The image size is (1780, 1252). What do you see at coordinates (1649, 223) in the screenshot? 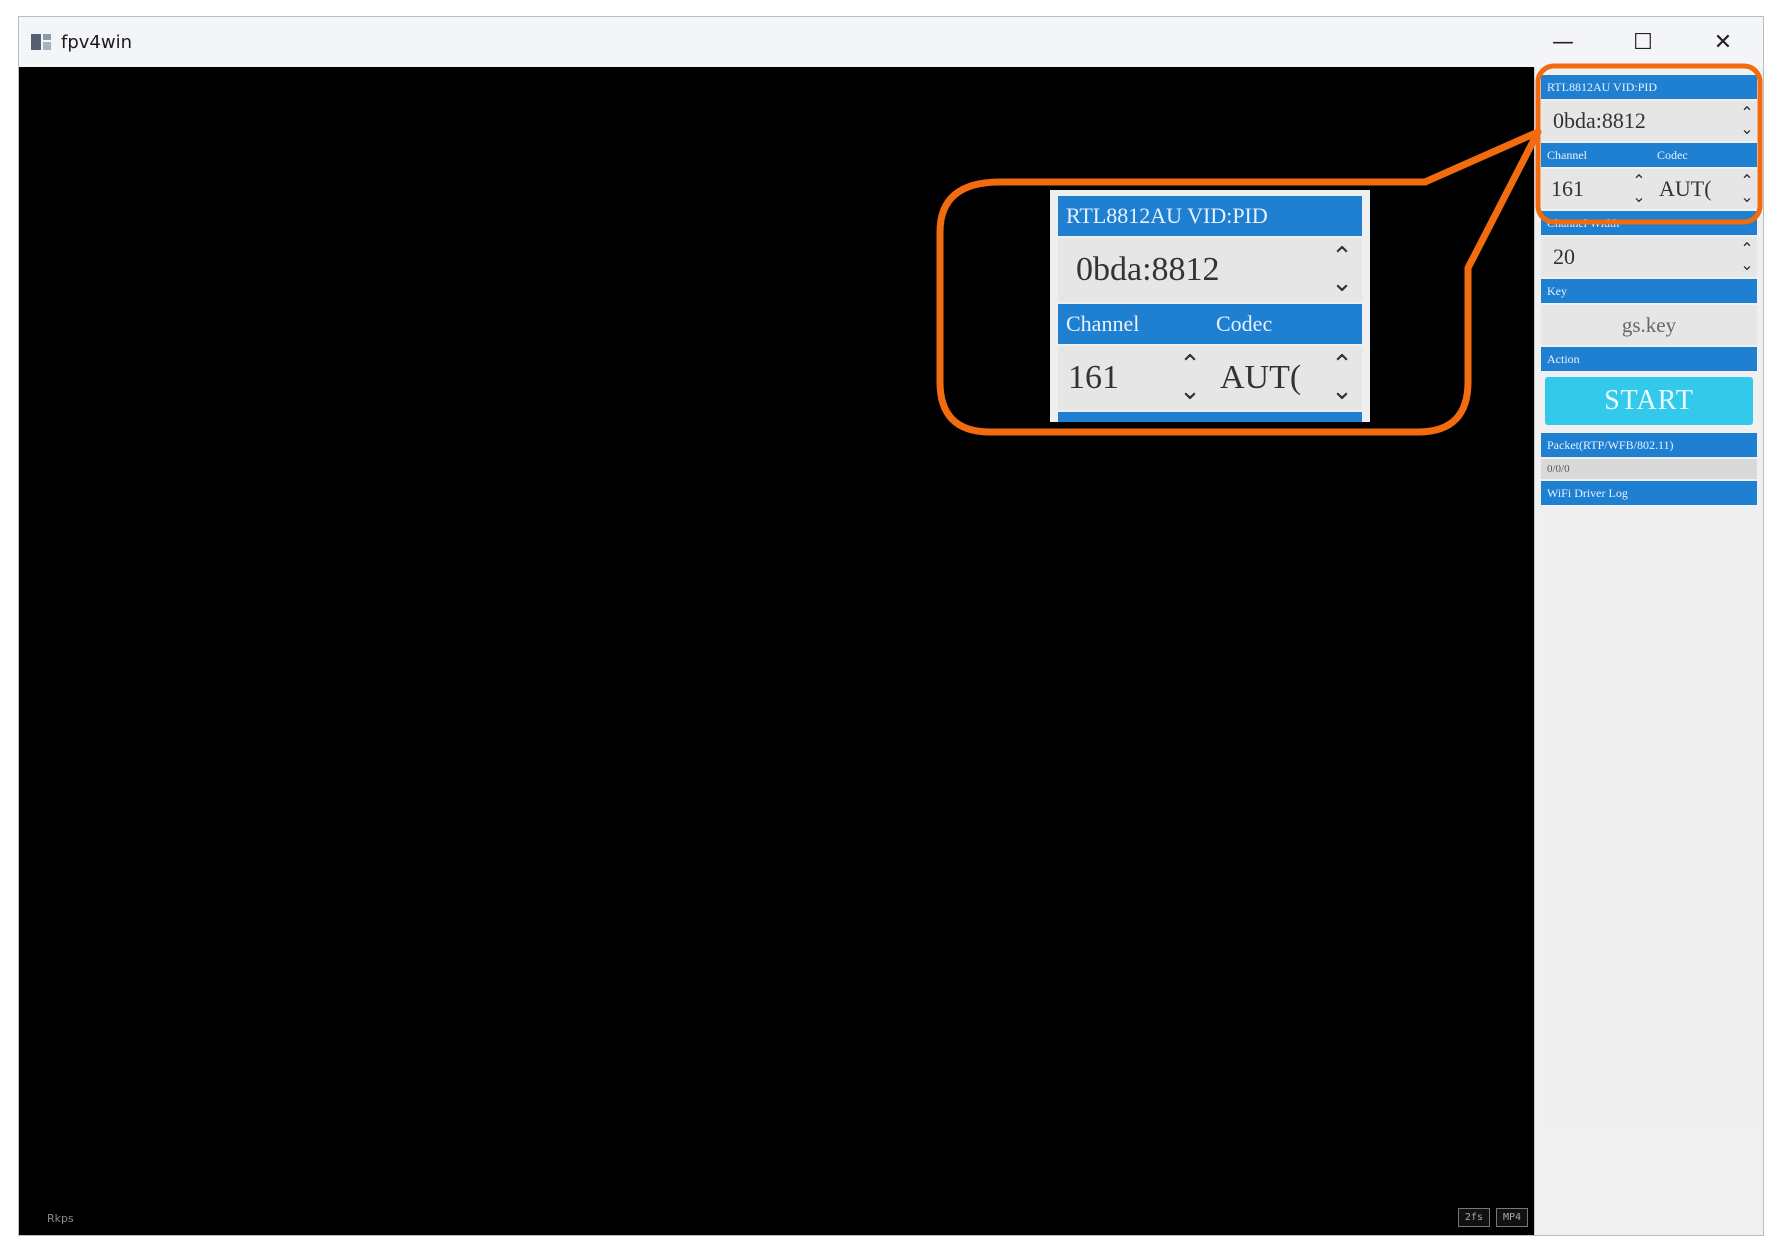
I see `channel-width-header: Channel Width` at bounding box center [1649, 223].